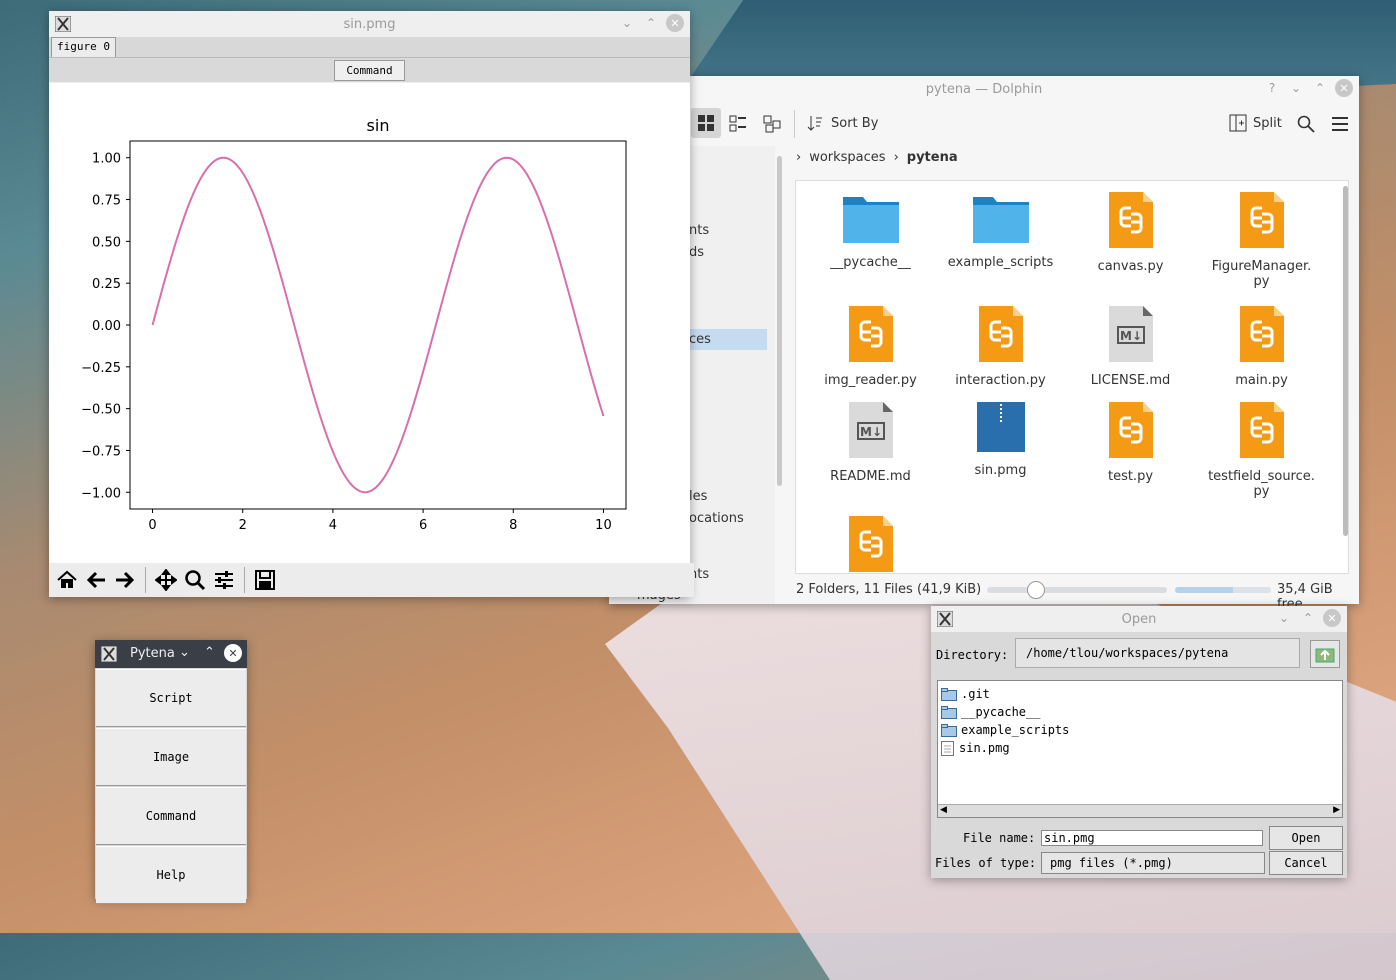 This screenshot has height=980, width=1396. Describe the element at coordinates (1325, 654) in the screenshot. I see `parent-directory-button` at that location.